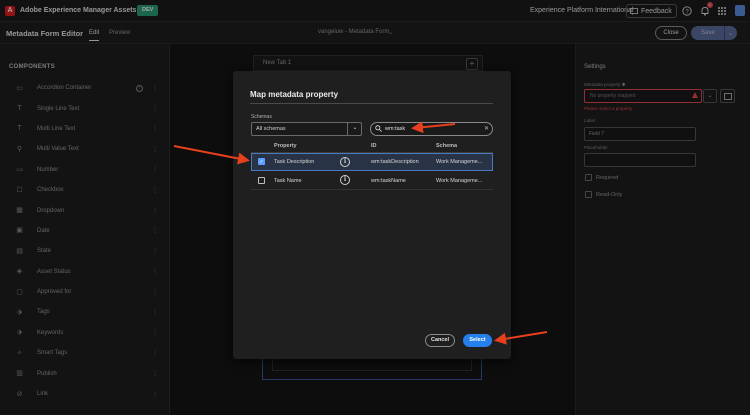  What do you see at coordinates (285, 146) in the screenshot?
I see `column-header-property: Property` at bounding box center [285, 146].